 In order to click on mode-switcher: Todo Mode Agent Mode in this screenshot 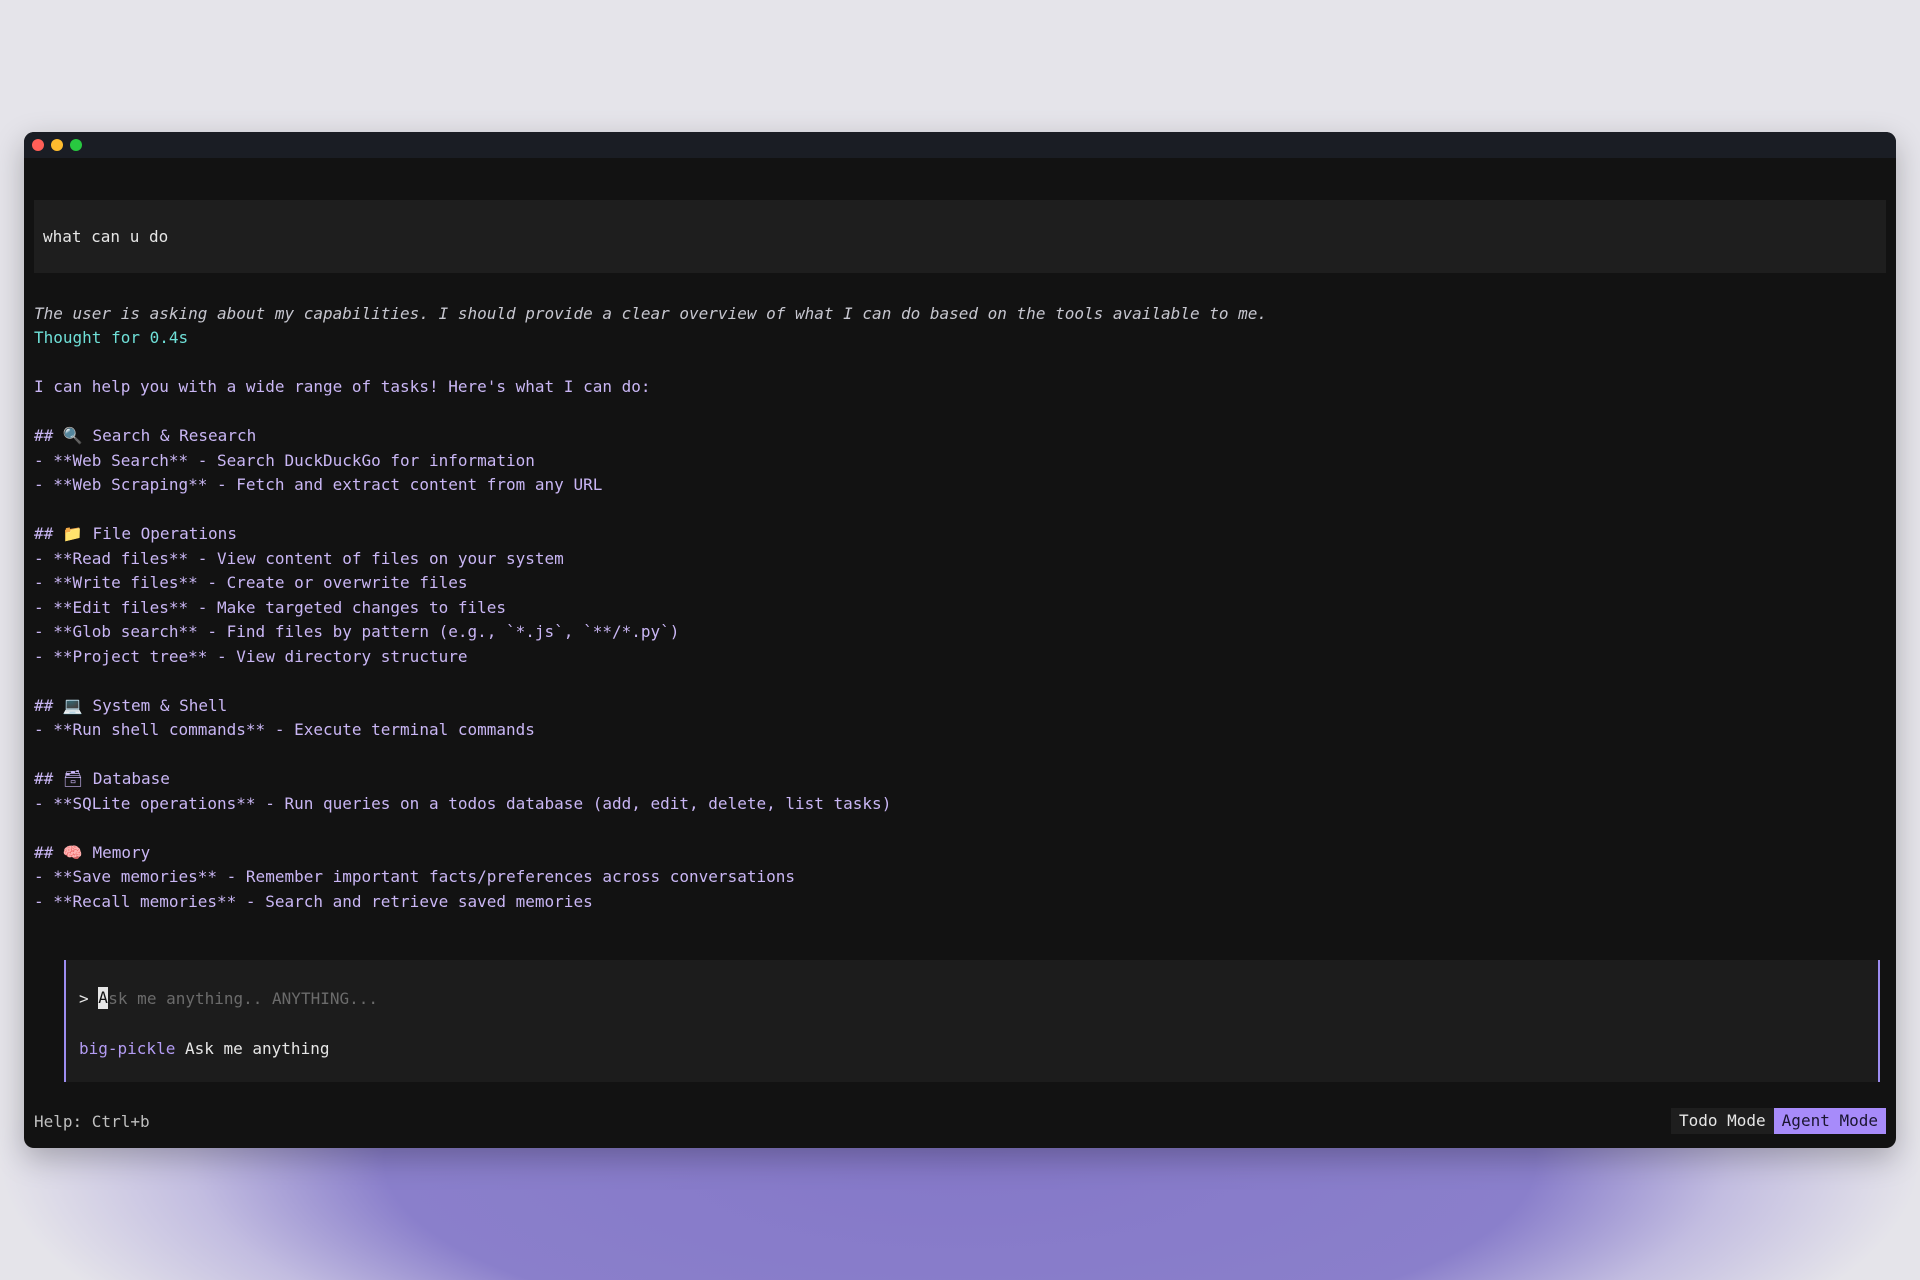, I will do `click(1778, 1121)`.